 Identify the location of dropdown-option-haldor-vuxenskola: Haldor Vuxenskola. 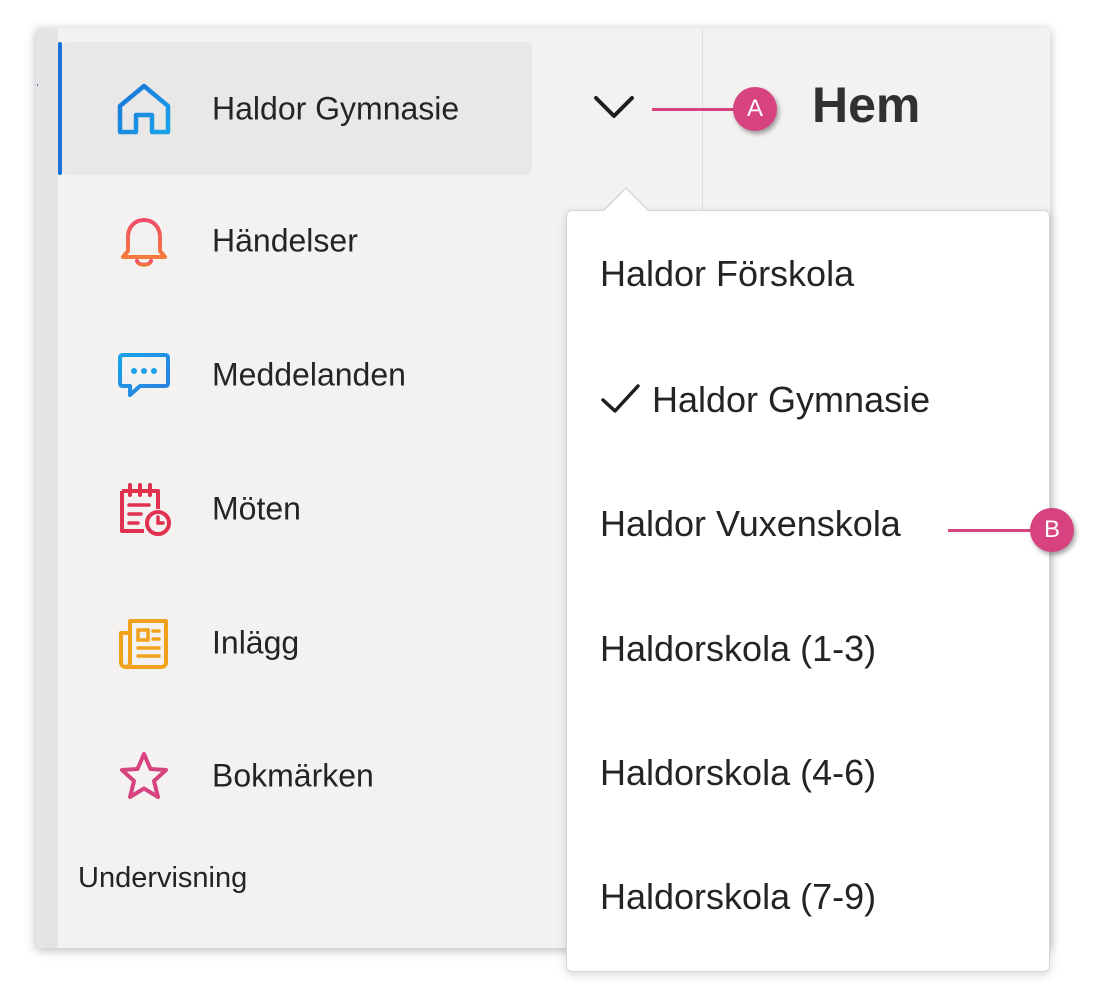
(750, 524).